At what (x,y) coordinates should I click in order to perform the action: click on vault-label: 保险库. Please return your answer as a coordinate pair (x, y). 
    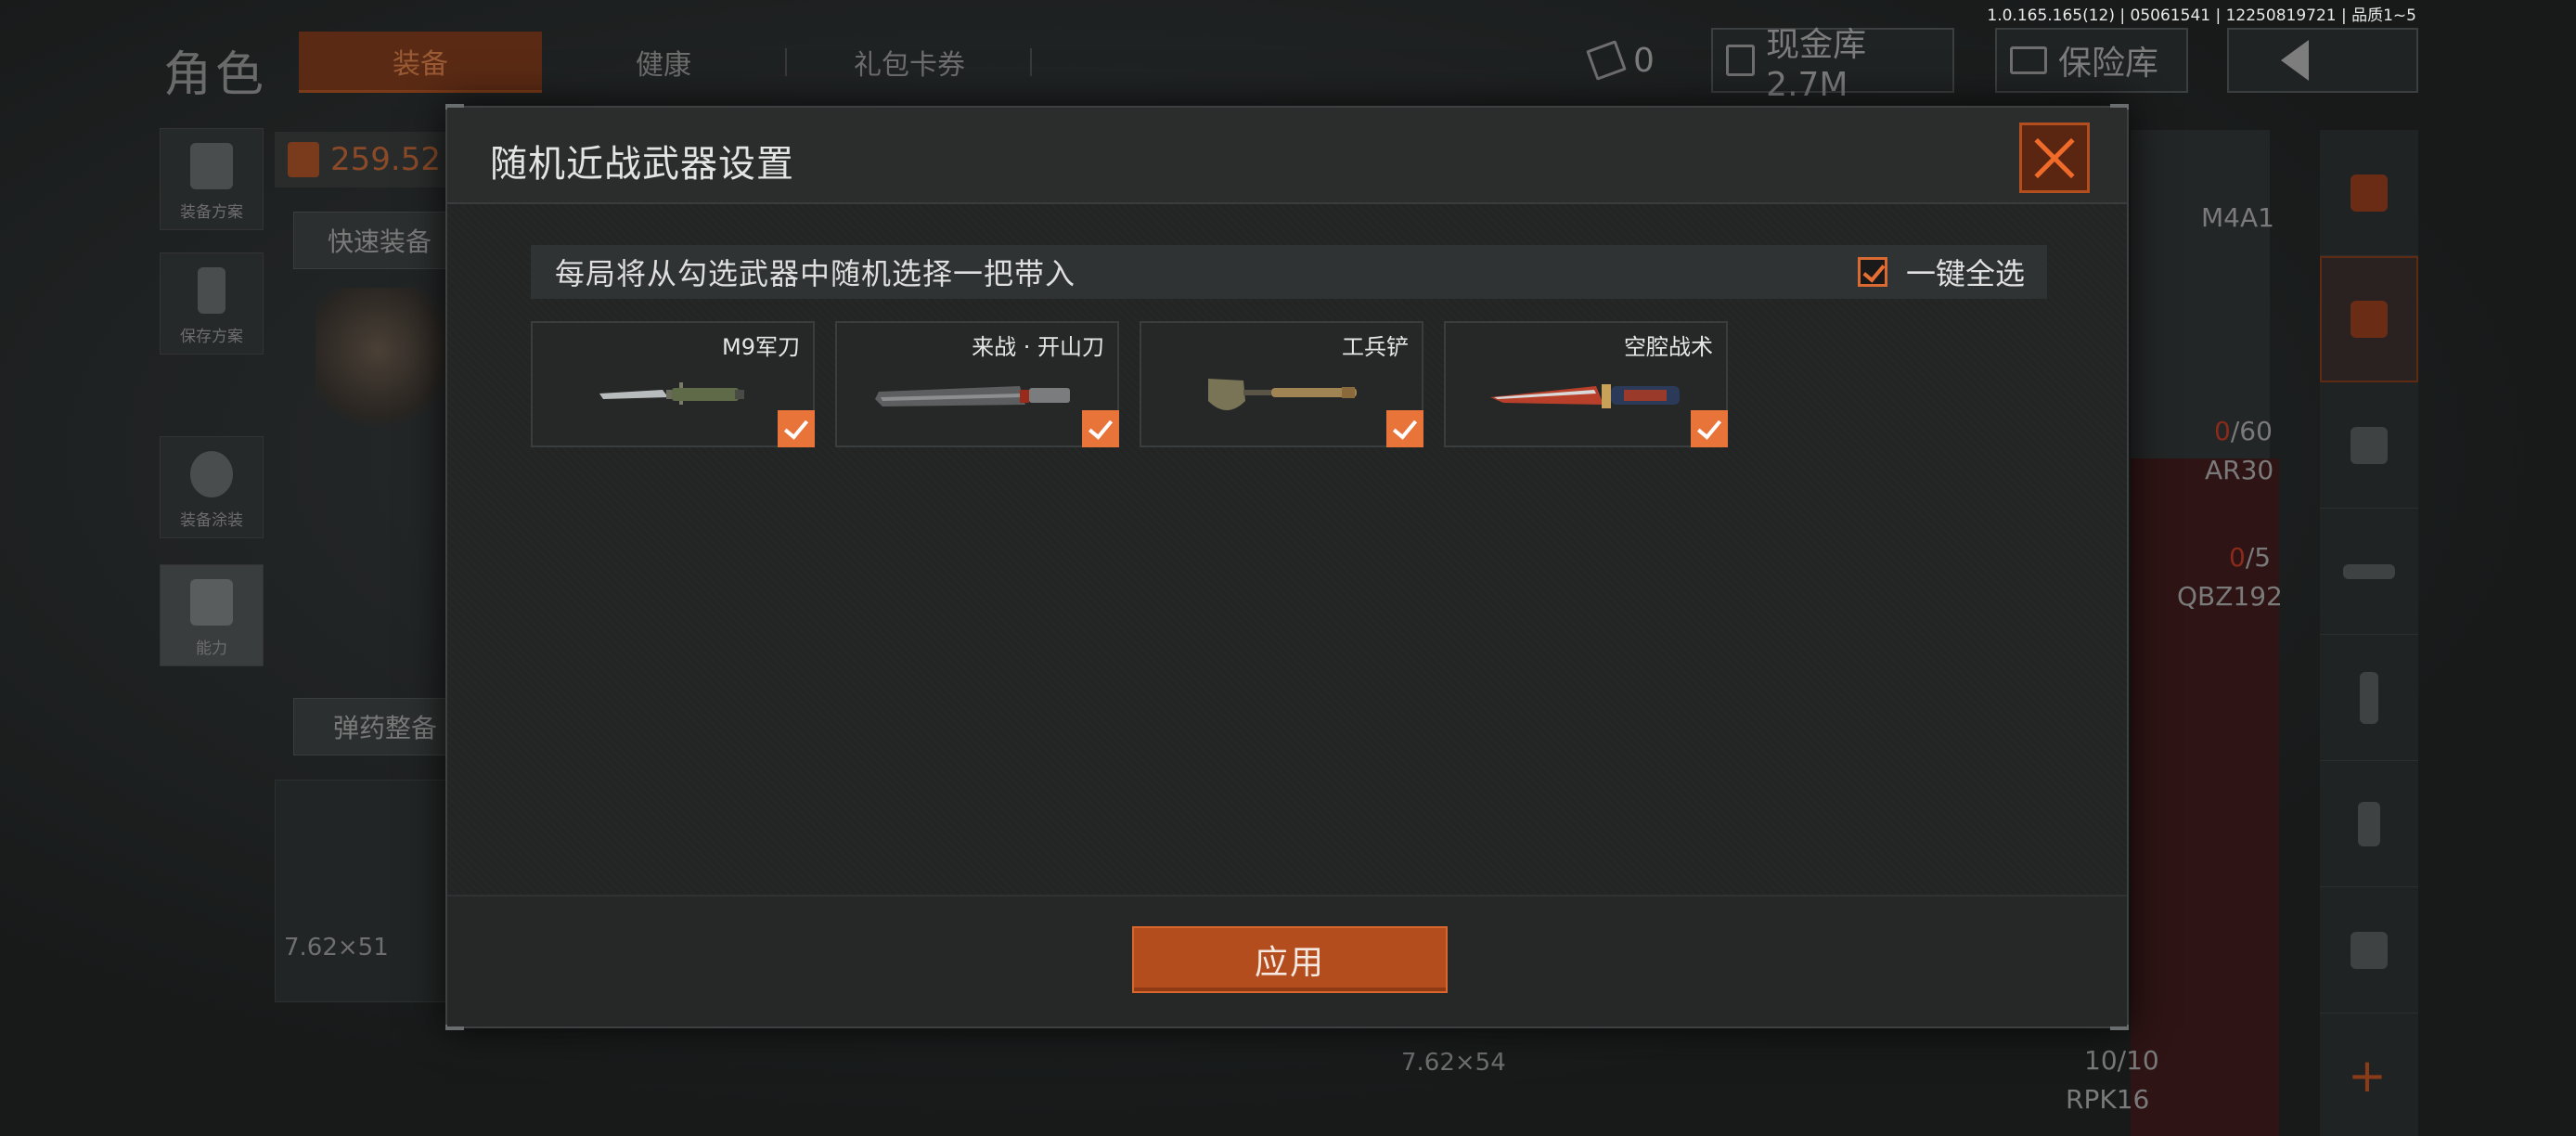
    Looking at the image, I should click on (2108, 64).